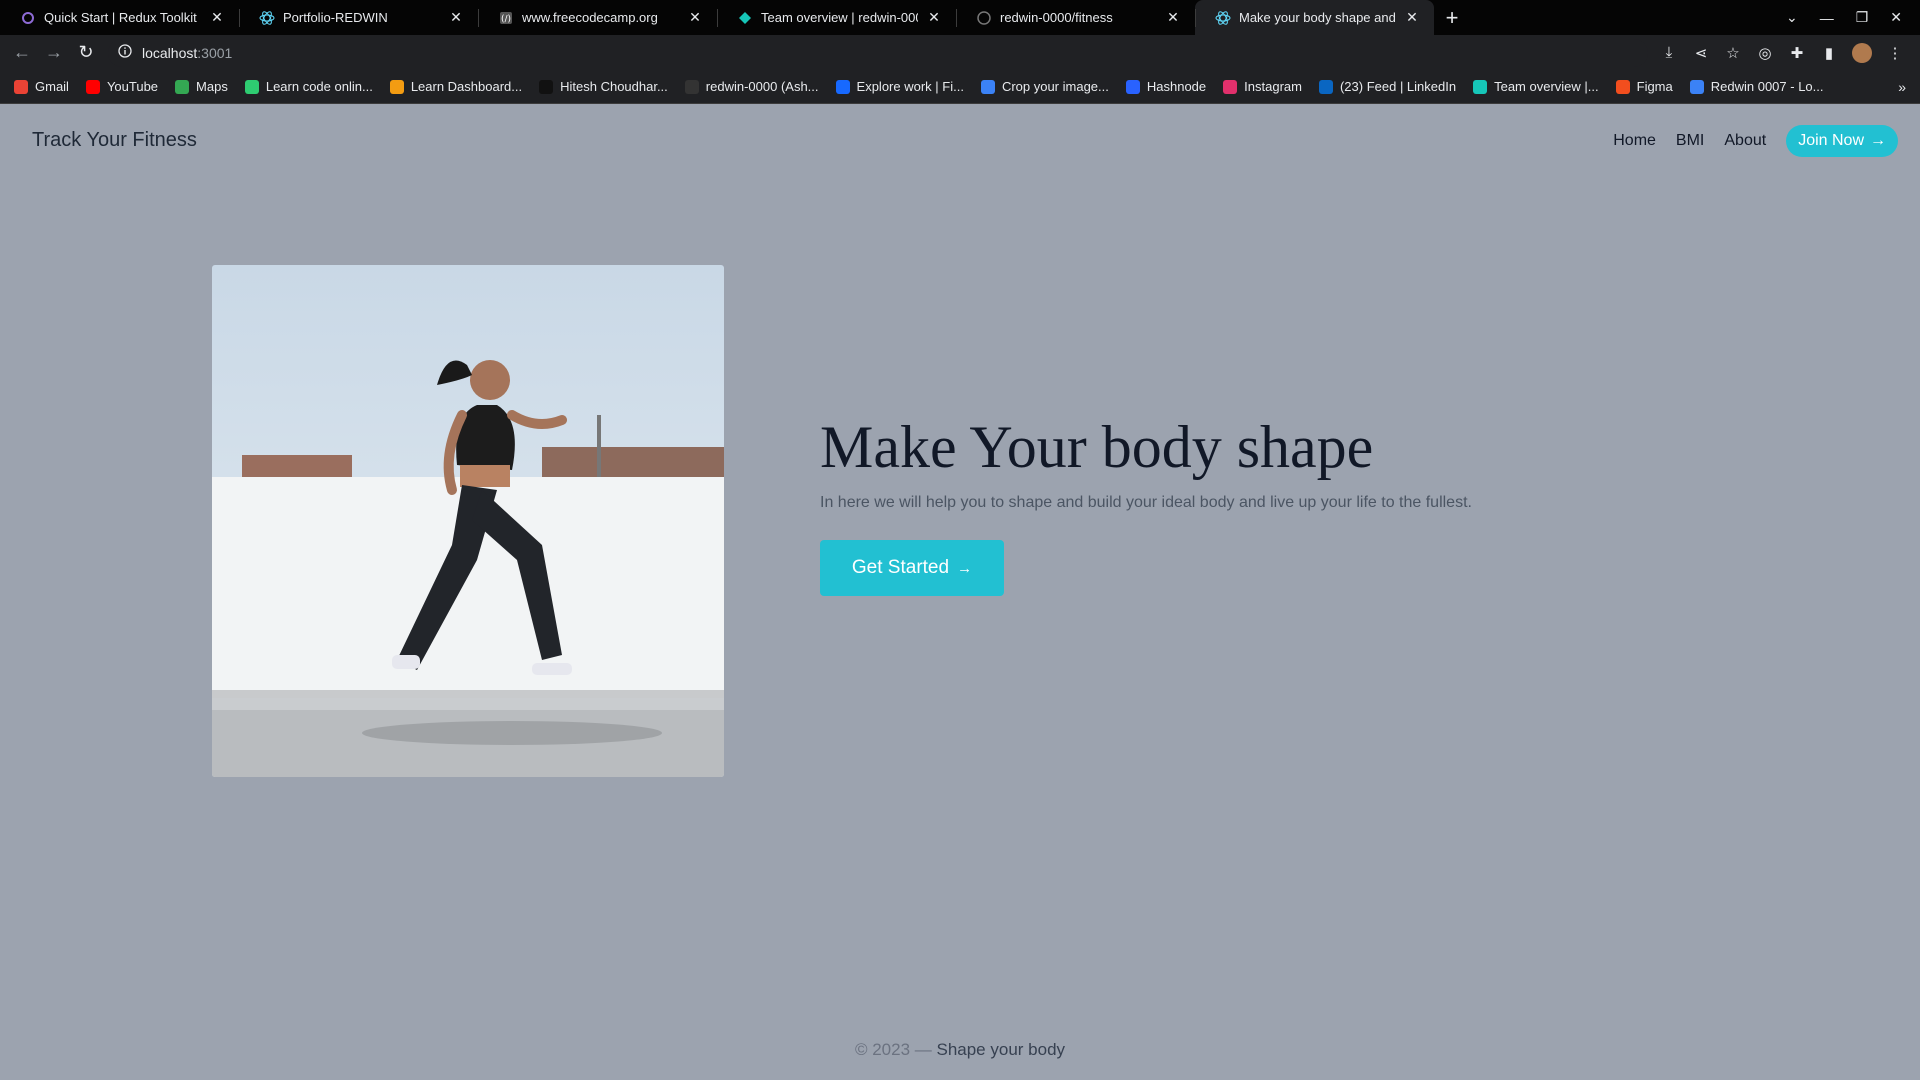 This screenshot has width=1920, height=1080. What do you see at coordinates (1745, 141) in the screenshot?
I see `nav-about: About` at bounding box center [1745, 141].